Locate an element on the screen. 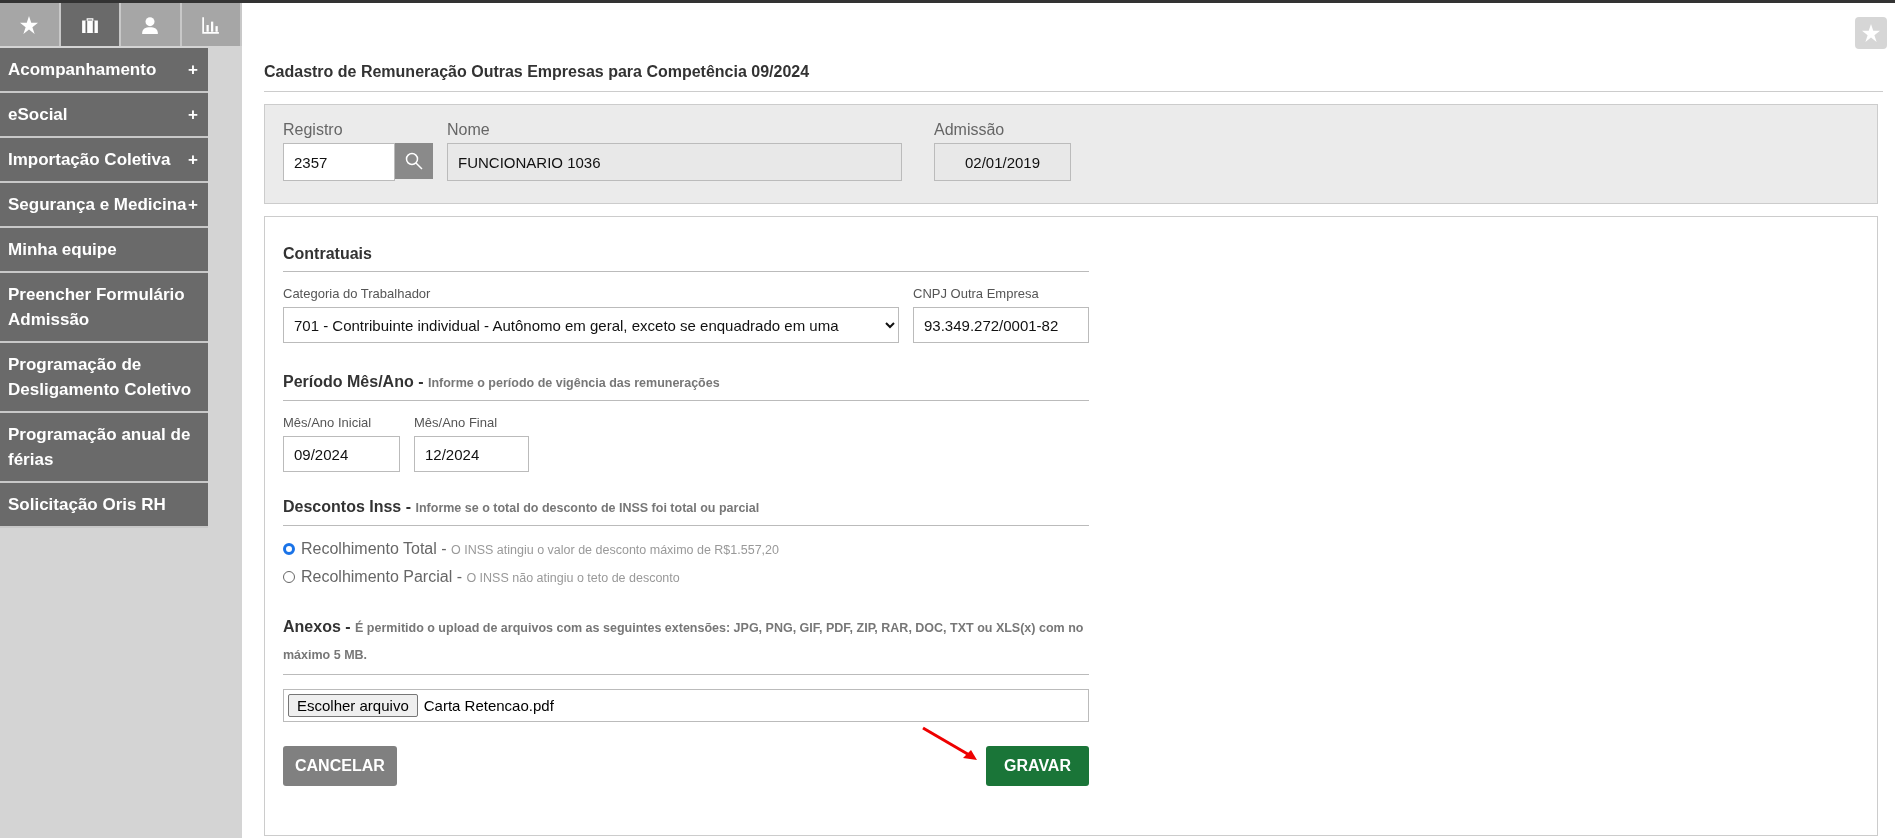 The width and height of the screenshot is (1895, 838). radio-label: Recolhimento Total - O INSS atingiu o valor de desconto máximo de R$1.557,20 is located at coordinates (540, 549).